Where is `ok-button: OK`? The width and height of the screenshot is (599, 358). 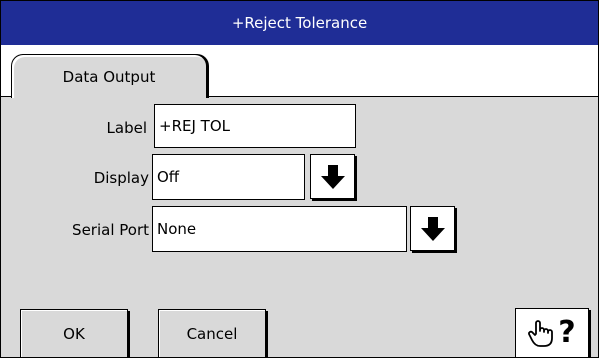
ok-button: OK is located at coordinates (74, 333).